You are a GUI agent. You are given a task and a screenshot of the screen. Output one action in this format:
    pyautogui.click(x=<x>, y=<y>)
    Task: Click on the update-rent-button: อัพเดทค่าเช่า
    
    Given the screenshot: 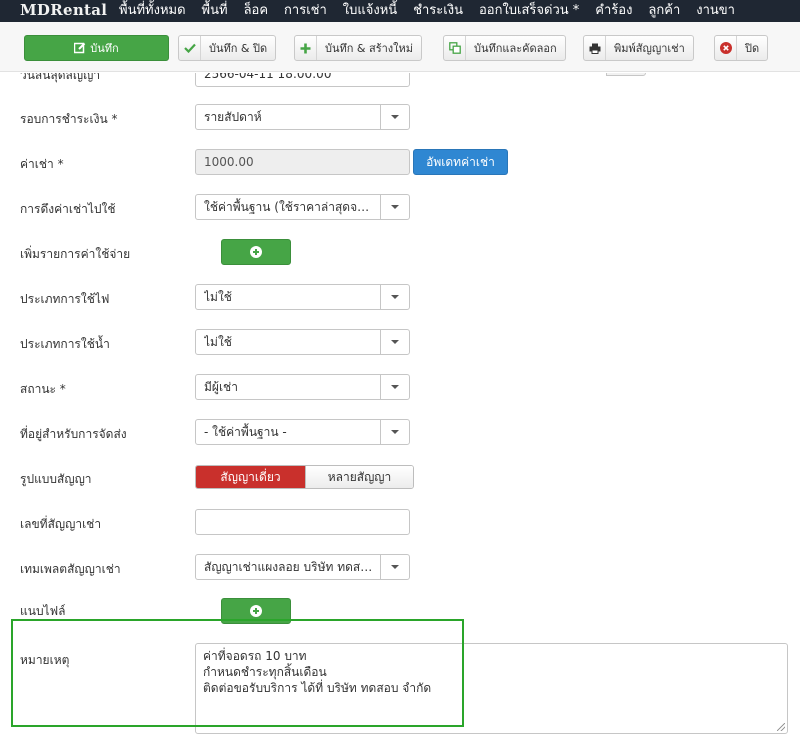 What is the action you would take?
    pyautogui.click(x=460, y=162)
    